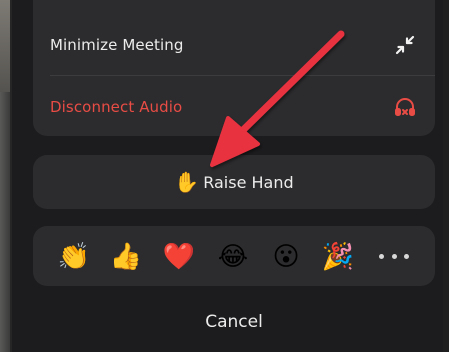 This screenshot has width=449, height=352. Describe the element at coordinates (187, 182) in the screenshot. I see `raised-hand-icon: ✋` at that location.